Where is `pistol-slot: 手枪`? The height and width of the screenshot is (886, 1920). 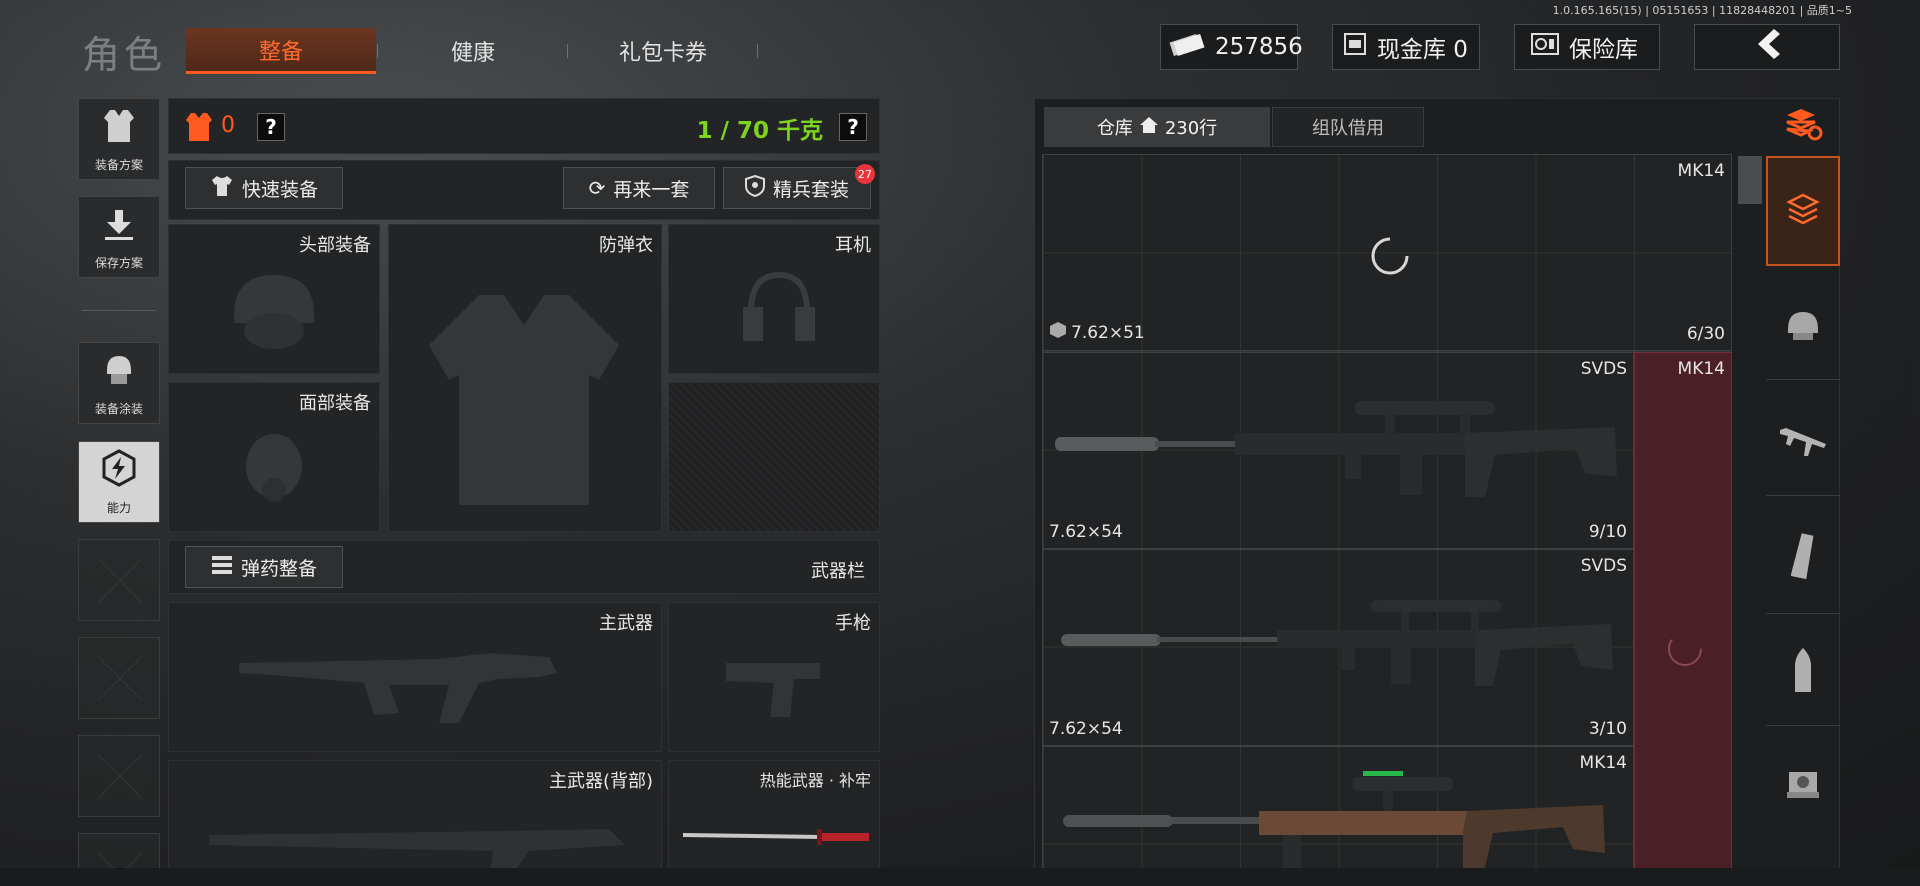
pistol-slot: 手枪 is located at coordinates (774, 677).